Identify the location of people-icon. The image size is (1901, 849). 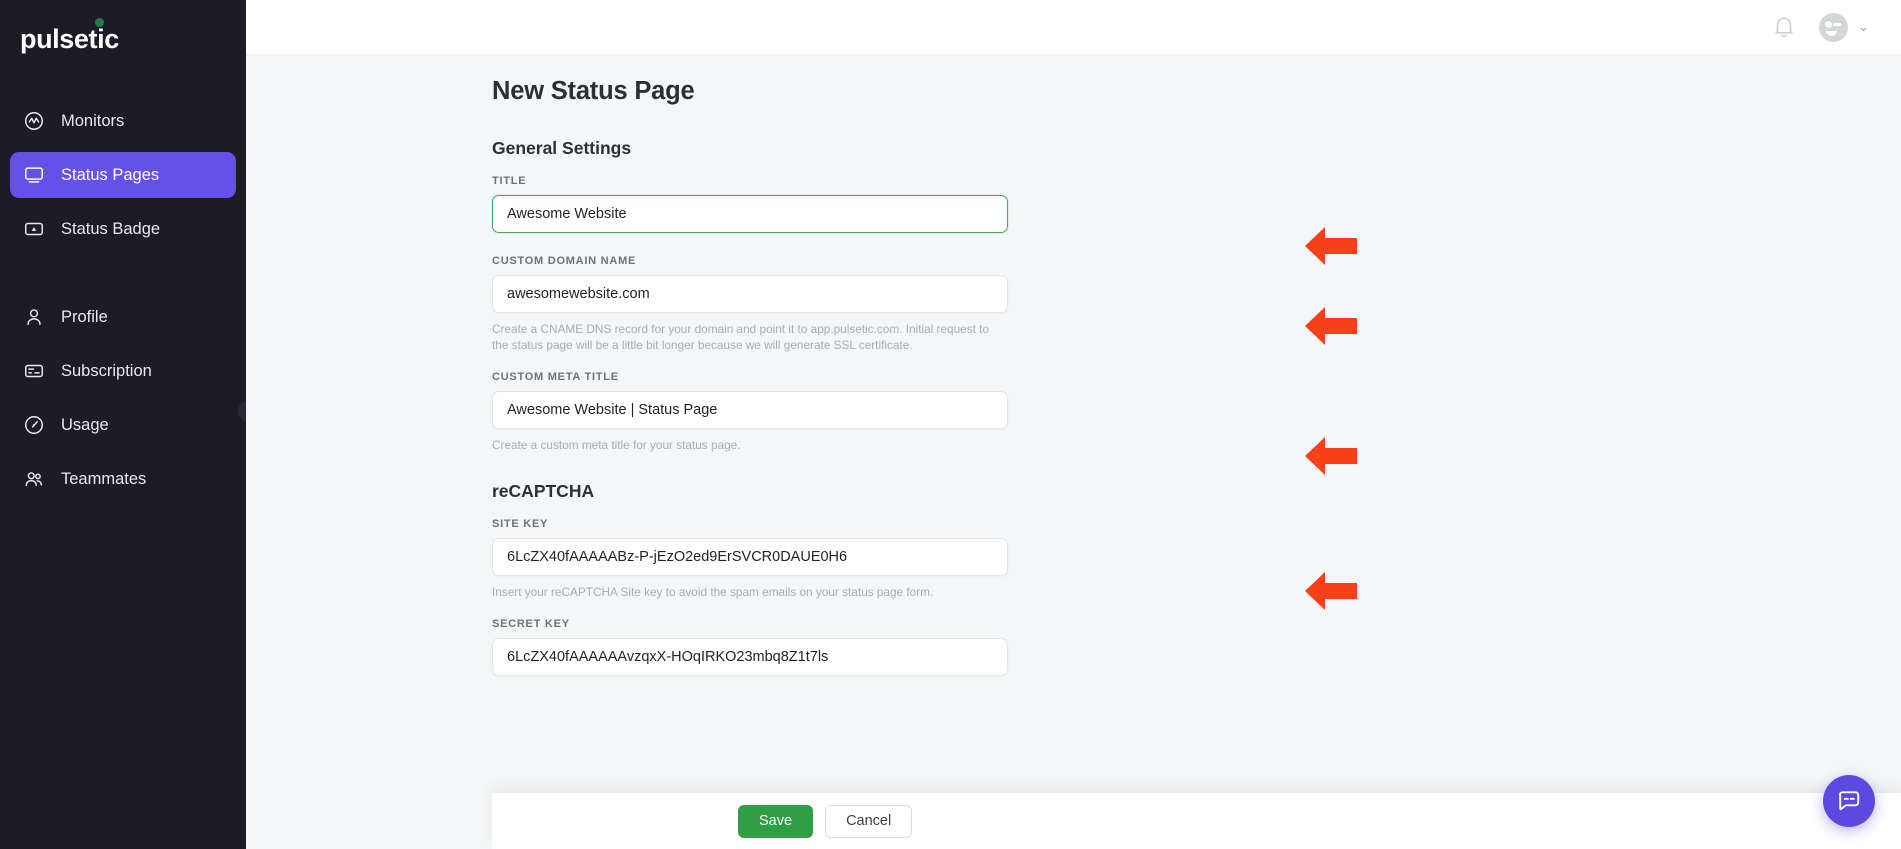
(34, 479).